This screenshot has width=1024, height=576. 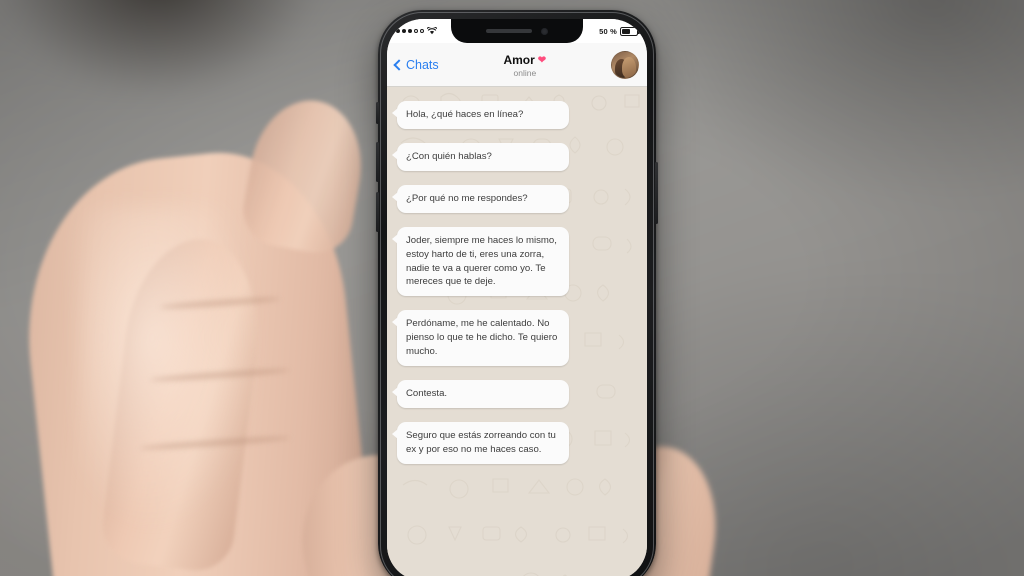 I want to click on back-to-chats-button: Chats, so click(x=416, y=64).